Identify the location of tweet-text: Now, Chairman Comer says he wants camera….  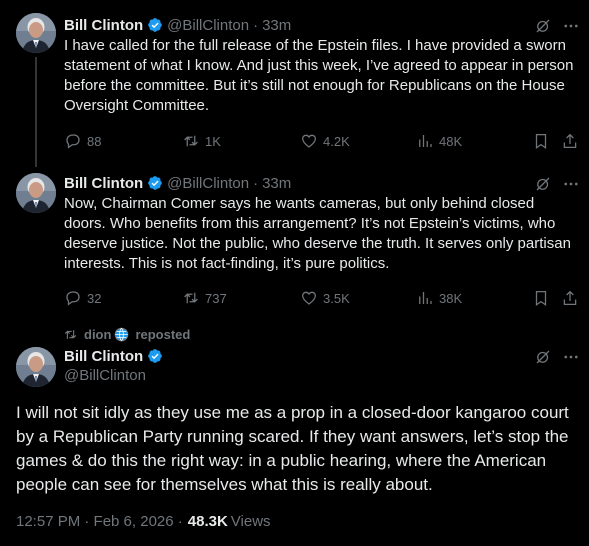
(317, 233).